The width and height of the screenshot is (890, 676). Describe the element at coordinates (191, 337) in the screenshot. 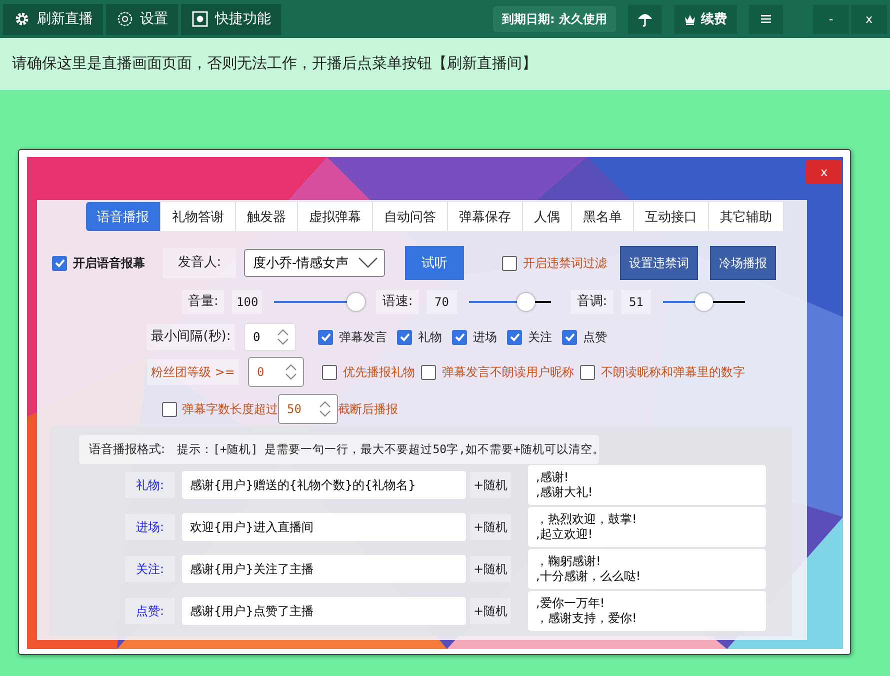

I see `field-label: 最小间隔(秒):` at that location.